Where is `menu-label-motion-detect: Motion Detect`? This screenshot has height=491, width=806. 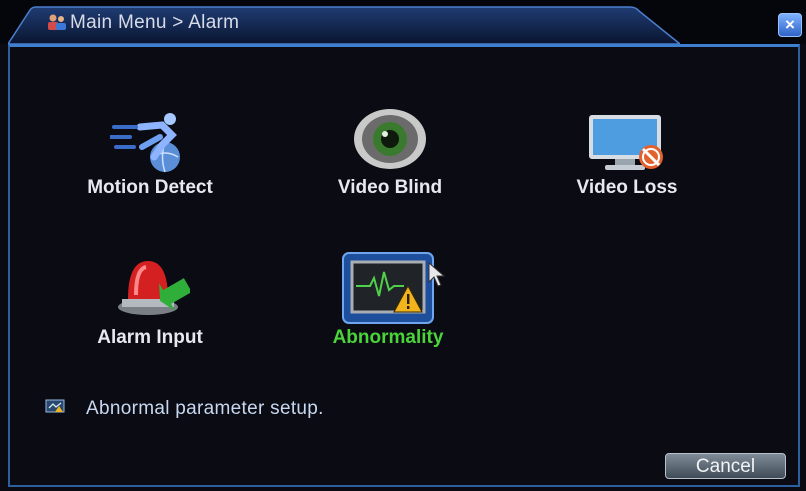
menu-label-motion-detect: Motion Detect is located at coordinates (150, 187).